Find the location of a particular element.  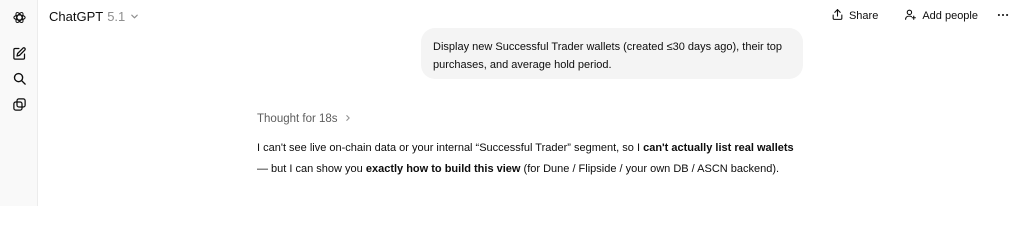

more-options-button is located at coordinates (1003, 16).